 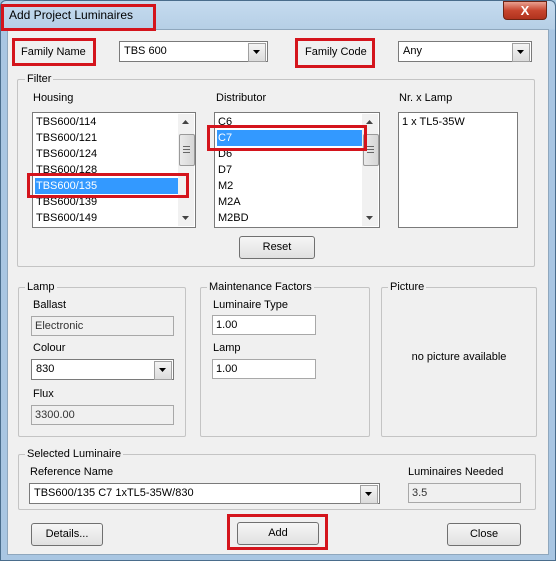 I want to click on reference-name-label: Reference Name, so click(x=72, y=472).